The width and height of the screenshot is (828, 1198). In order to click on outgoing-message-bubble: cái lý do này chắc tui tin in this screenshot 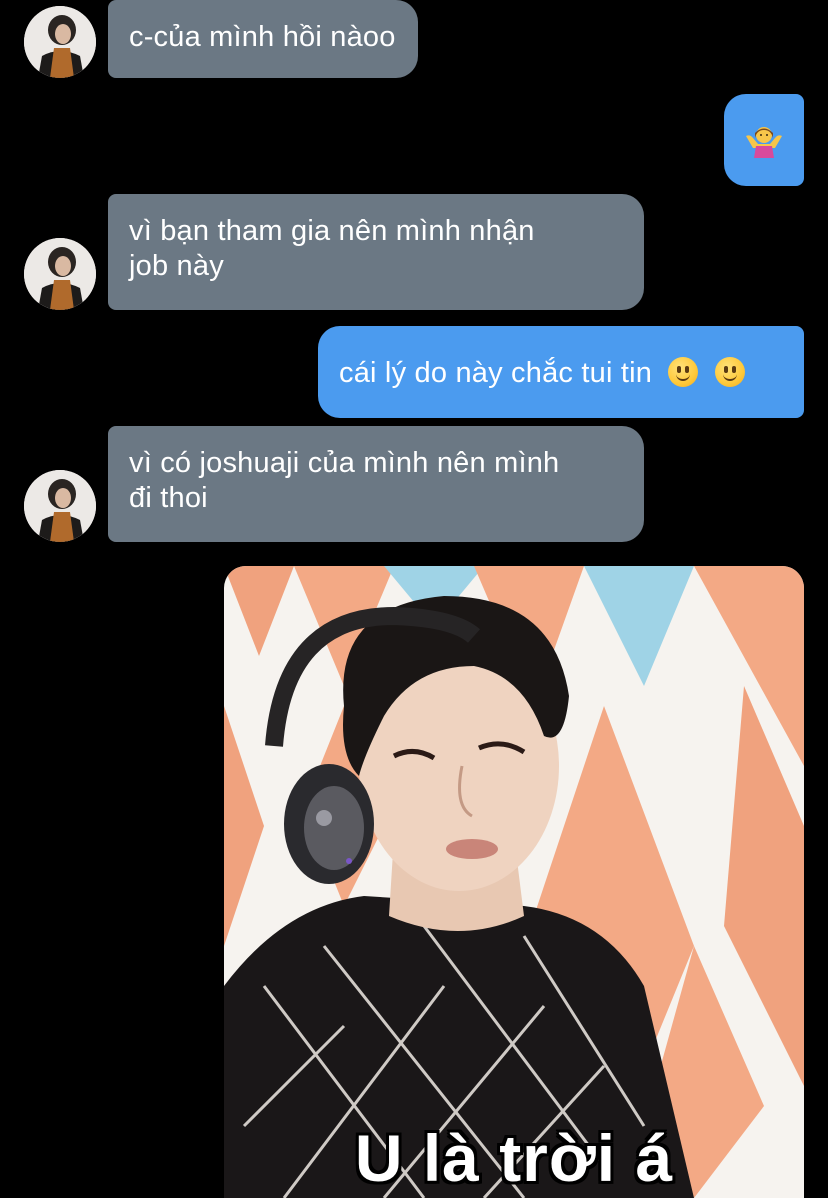, I will do `click(561, 372)`.